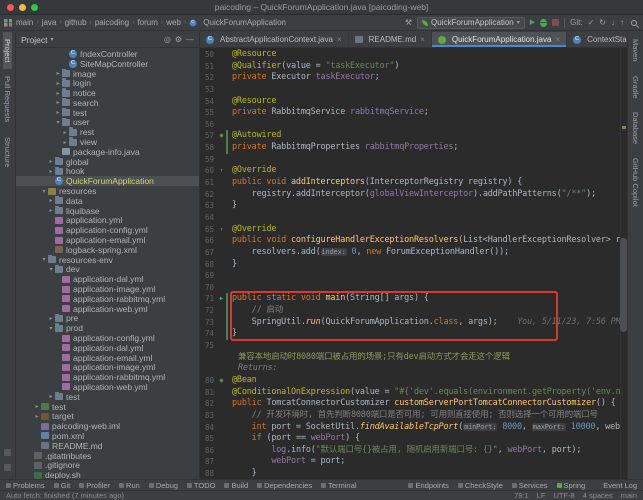 This screenshot has height=500, width=643. I want to click on code-line: 80 ◉ @Bean, so click(413, 381).